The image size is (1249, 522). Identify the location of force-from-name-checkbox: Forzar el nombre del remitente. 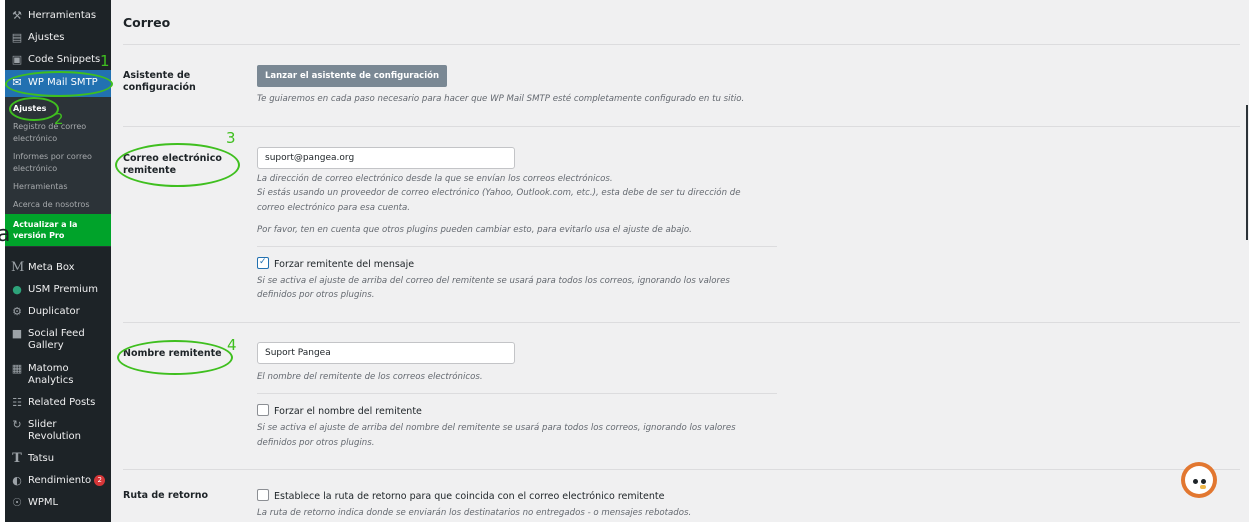
(339, 411).